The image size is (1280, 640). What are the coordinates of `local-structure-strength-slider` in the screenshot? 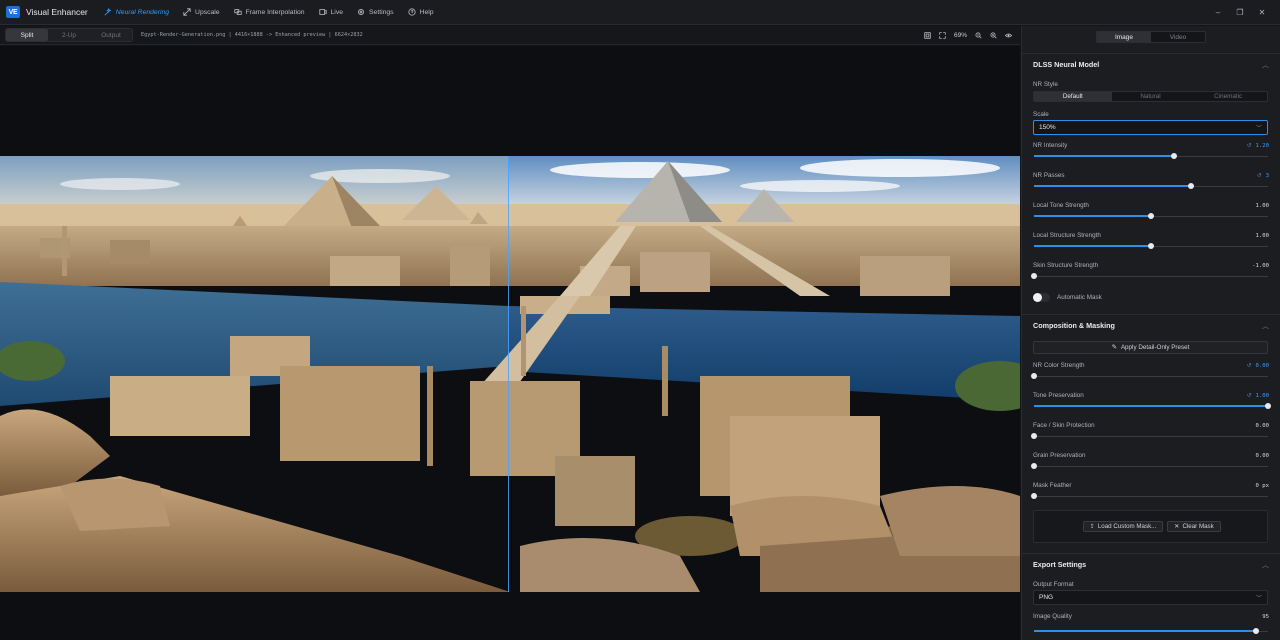 It's located at (1151, 246).